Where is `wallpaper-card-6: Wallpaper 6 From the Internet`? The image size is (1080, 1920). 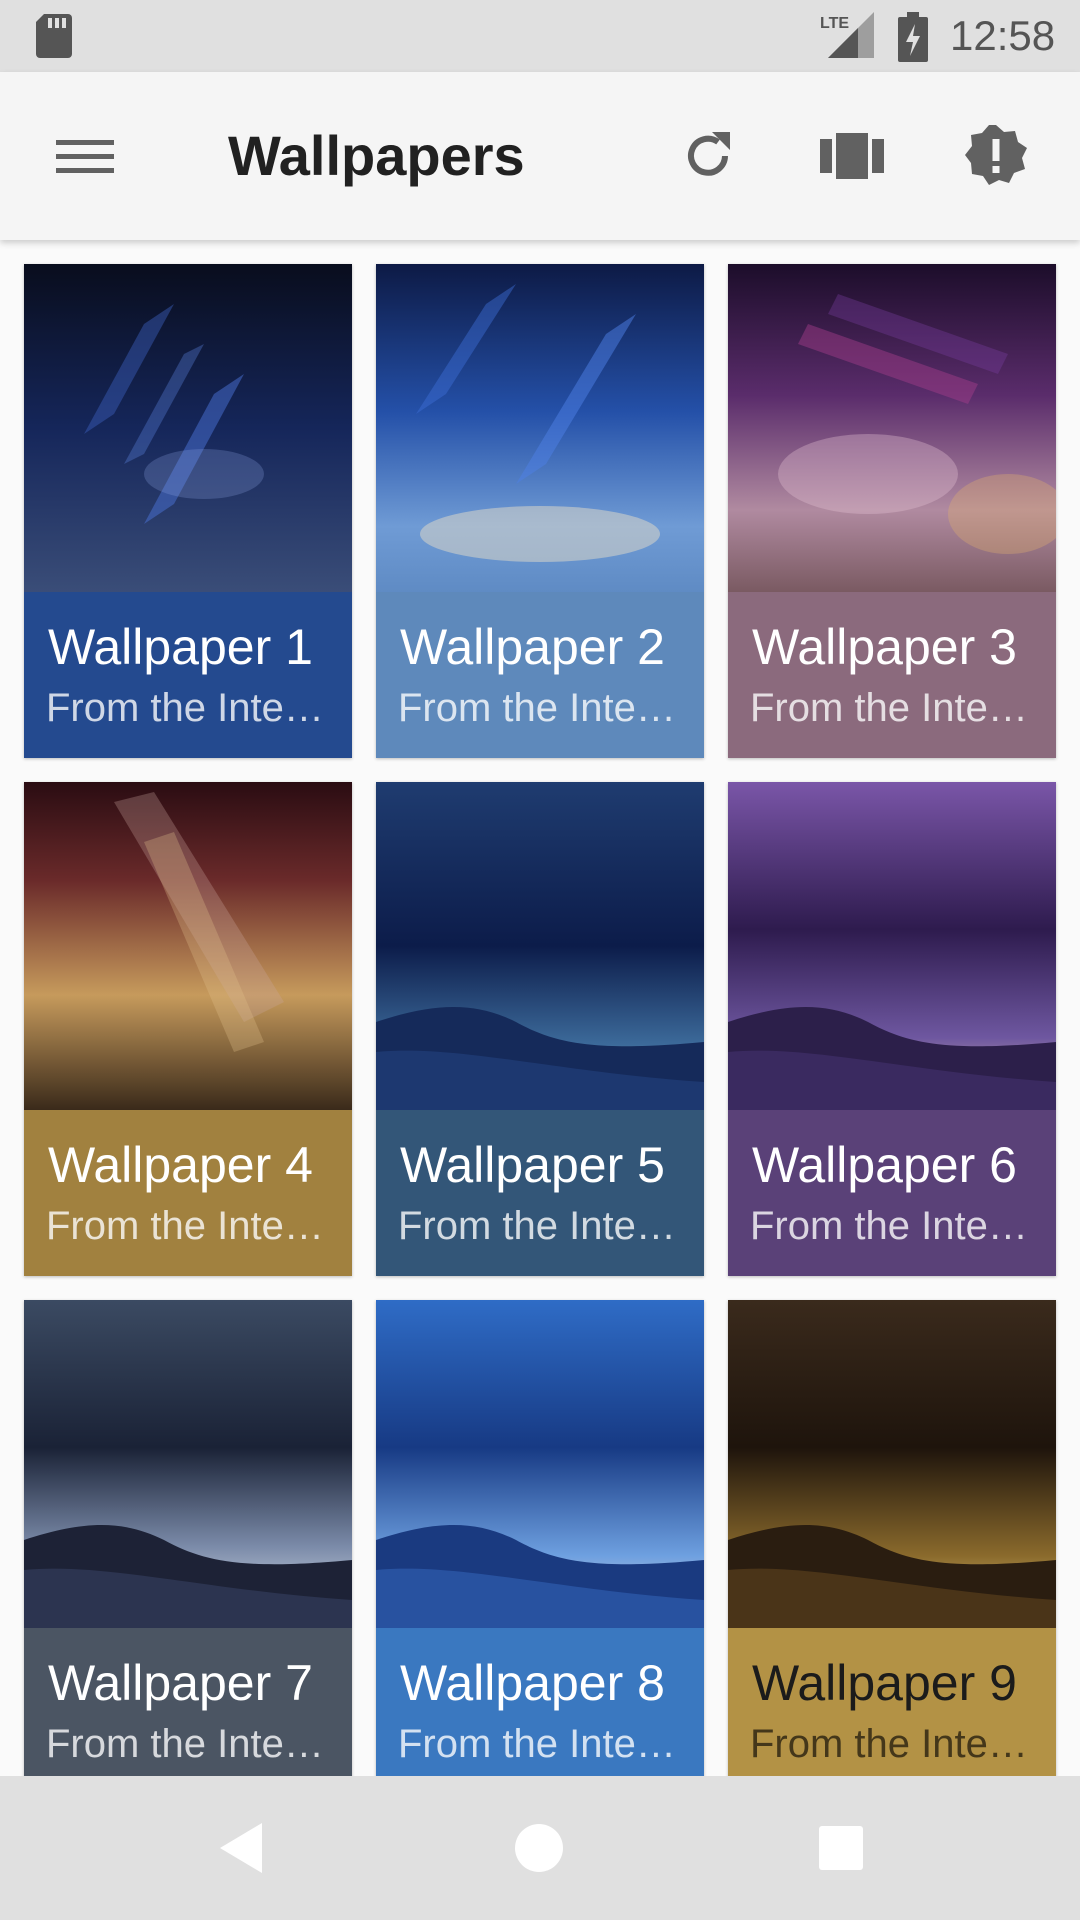
wallpaper-card-6: Wallpaper 6 From the Internet is located at coordinates (892, 1029).